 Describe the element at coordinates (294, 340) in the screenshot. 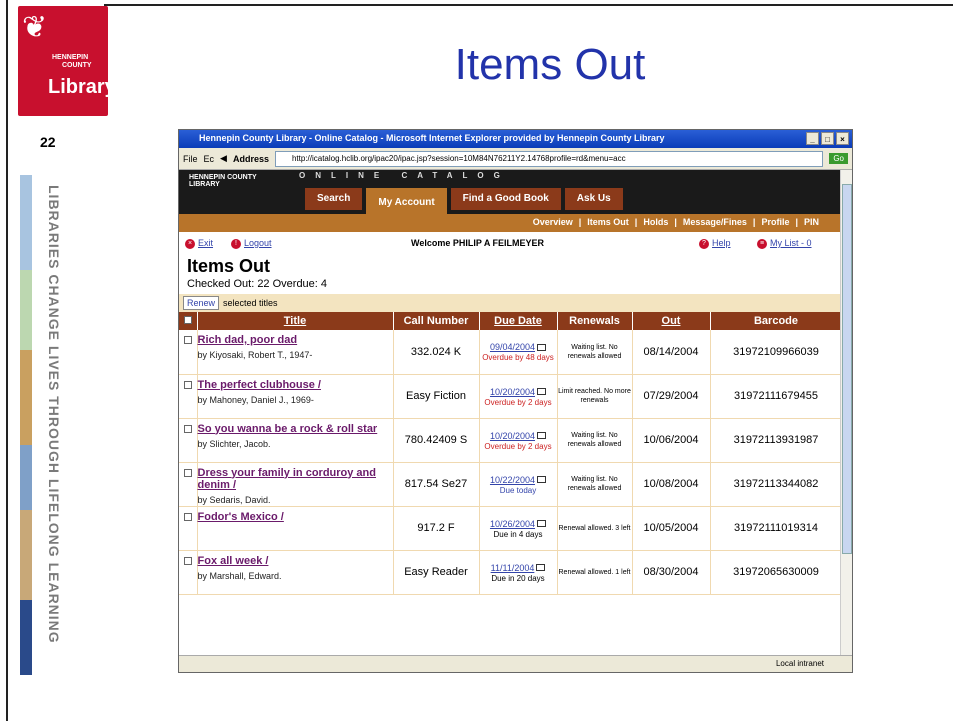

I see `row-title-link: Rich dad, poor dad` at that location.